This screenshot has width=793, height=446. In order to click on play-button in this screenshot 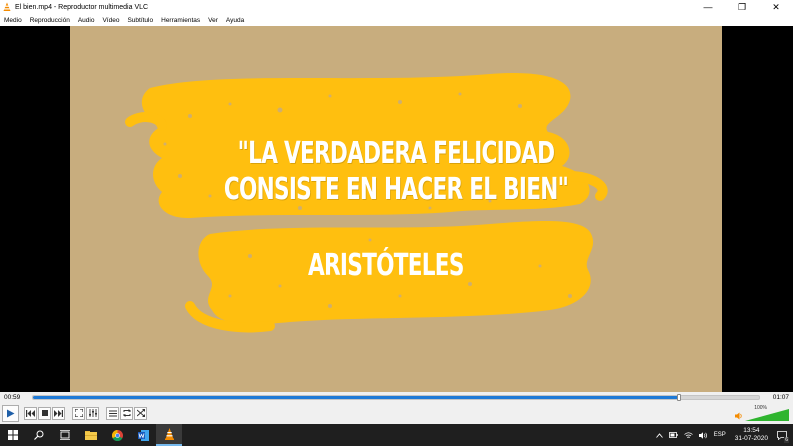, I will do `click(10, 413)`.